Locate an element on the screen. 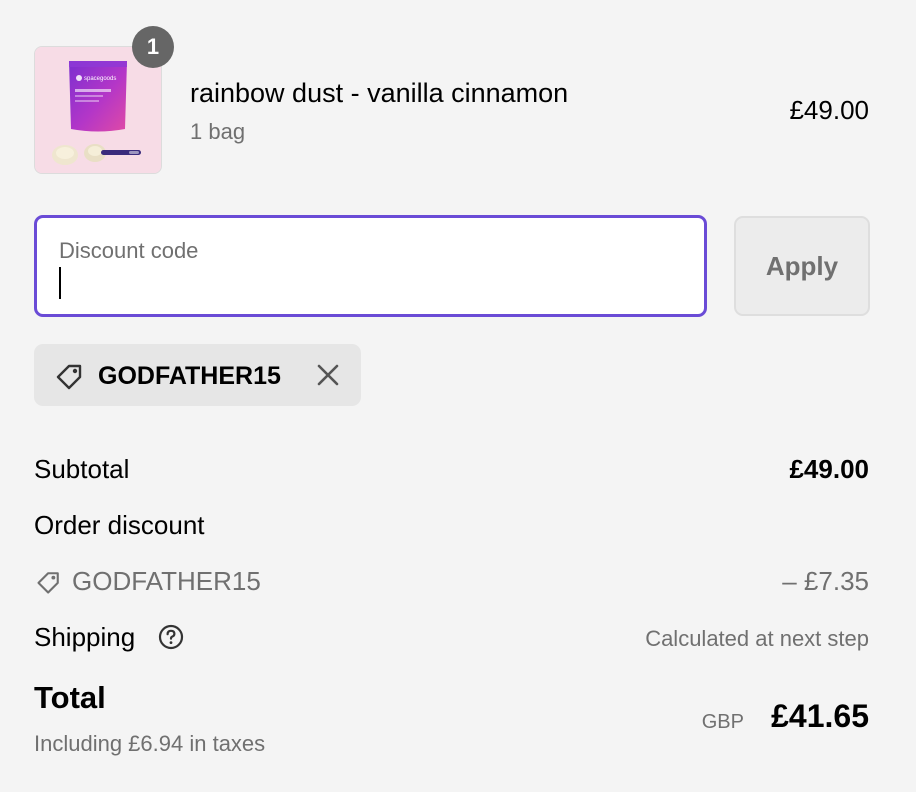  shipping-label: Shipping is located at coordinates (85, 637).